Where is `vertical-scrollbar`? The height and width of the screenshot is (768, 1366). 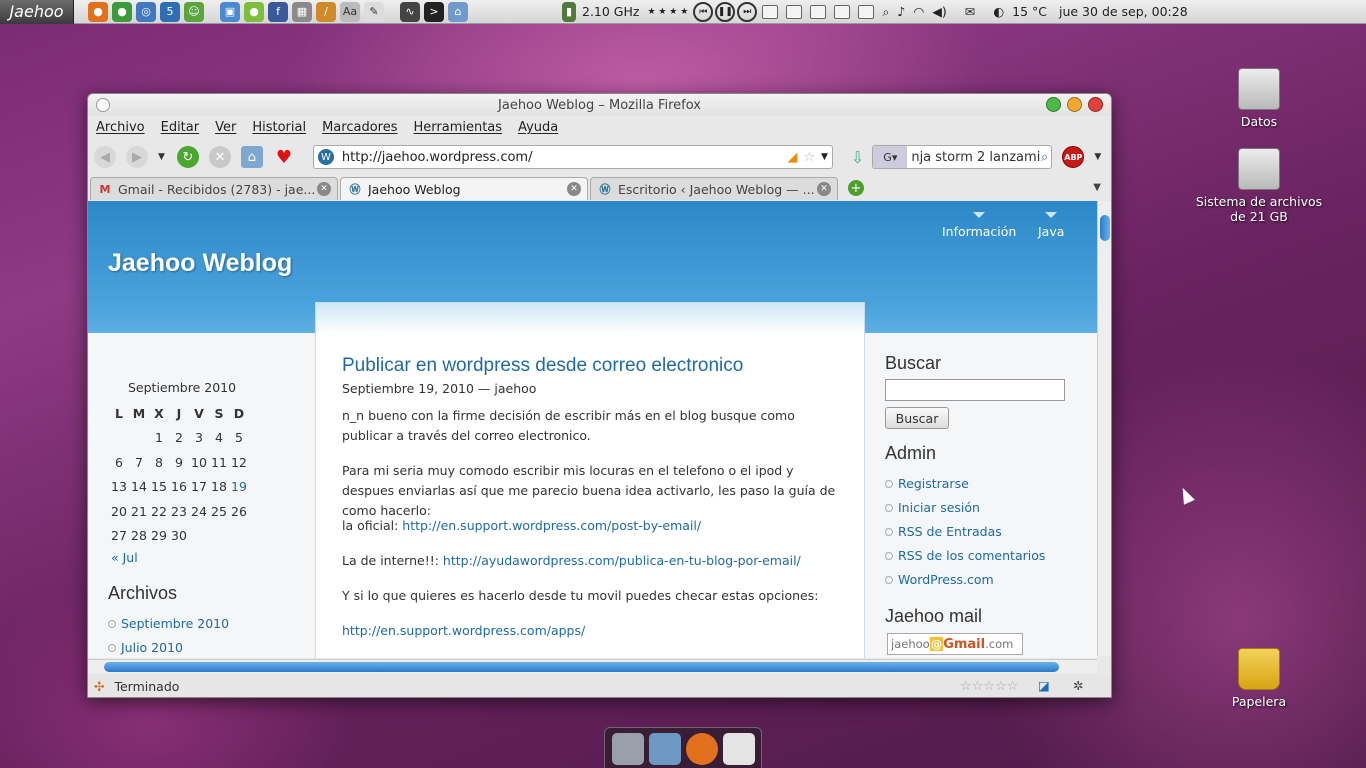
vertical-scrollbar is located at coordinates (1104, 428).